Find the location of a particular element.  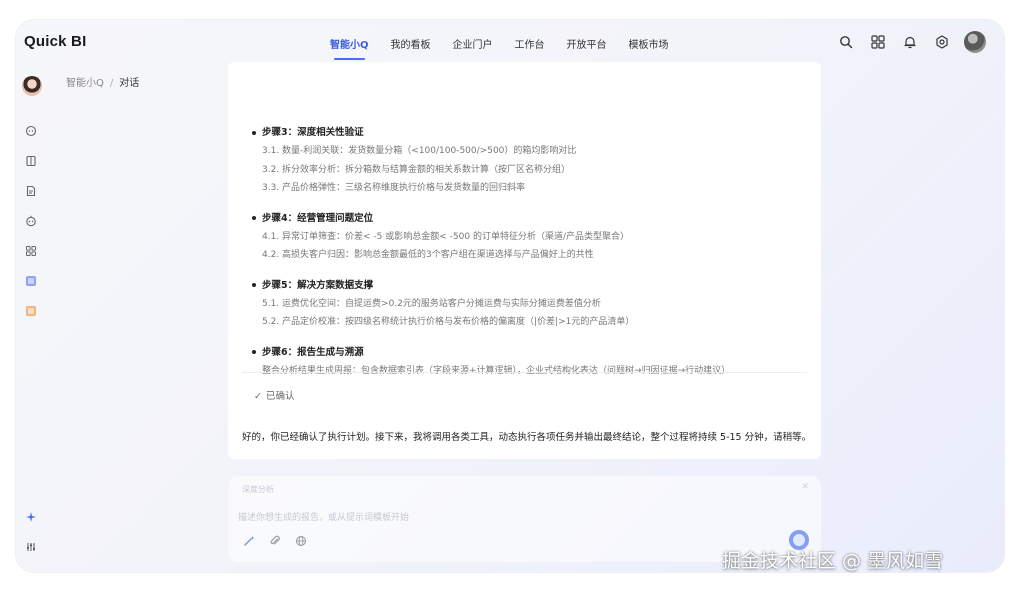

step-line: 3.3. 产品价格弹性：三级名称维度执行价格与发货数量的回归斜率 is located at coordinates (394, 188).